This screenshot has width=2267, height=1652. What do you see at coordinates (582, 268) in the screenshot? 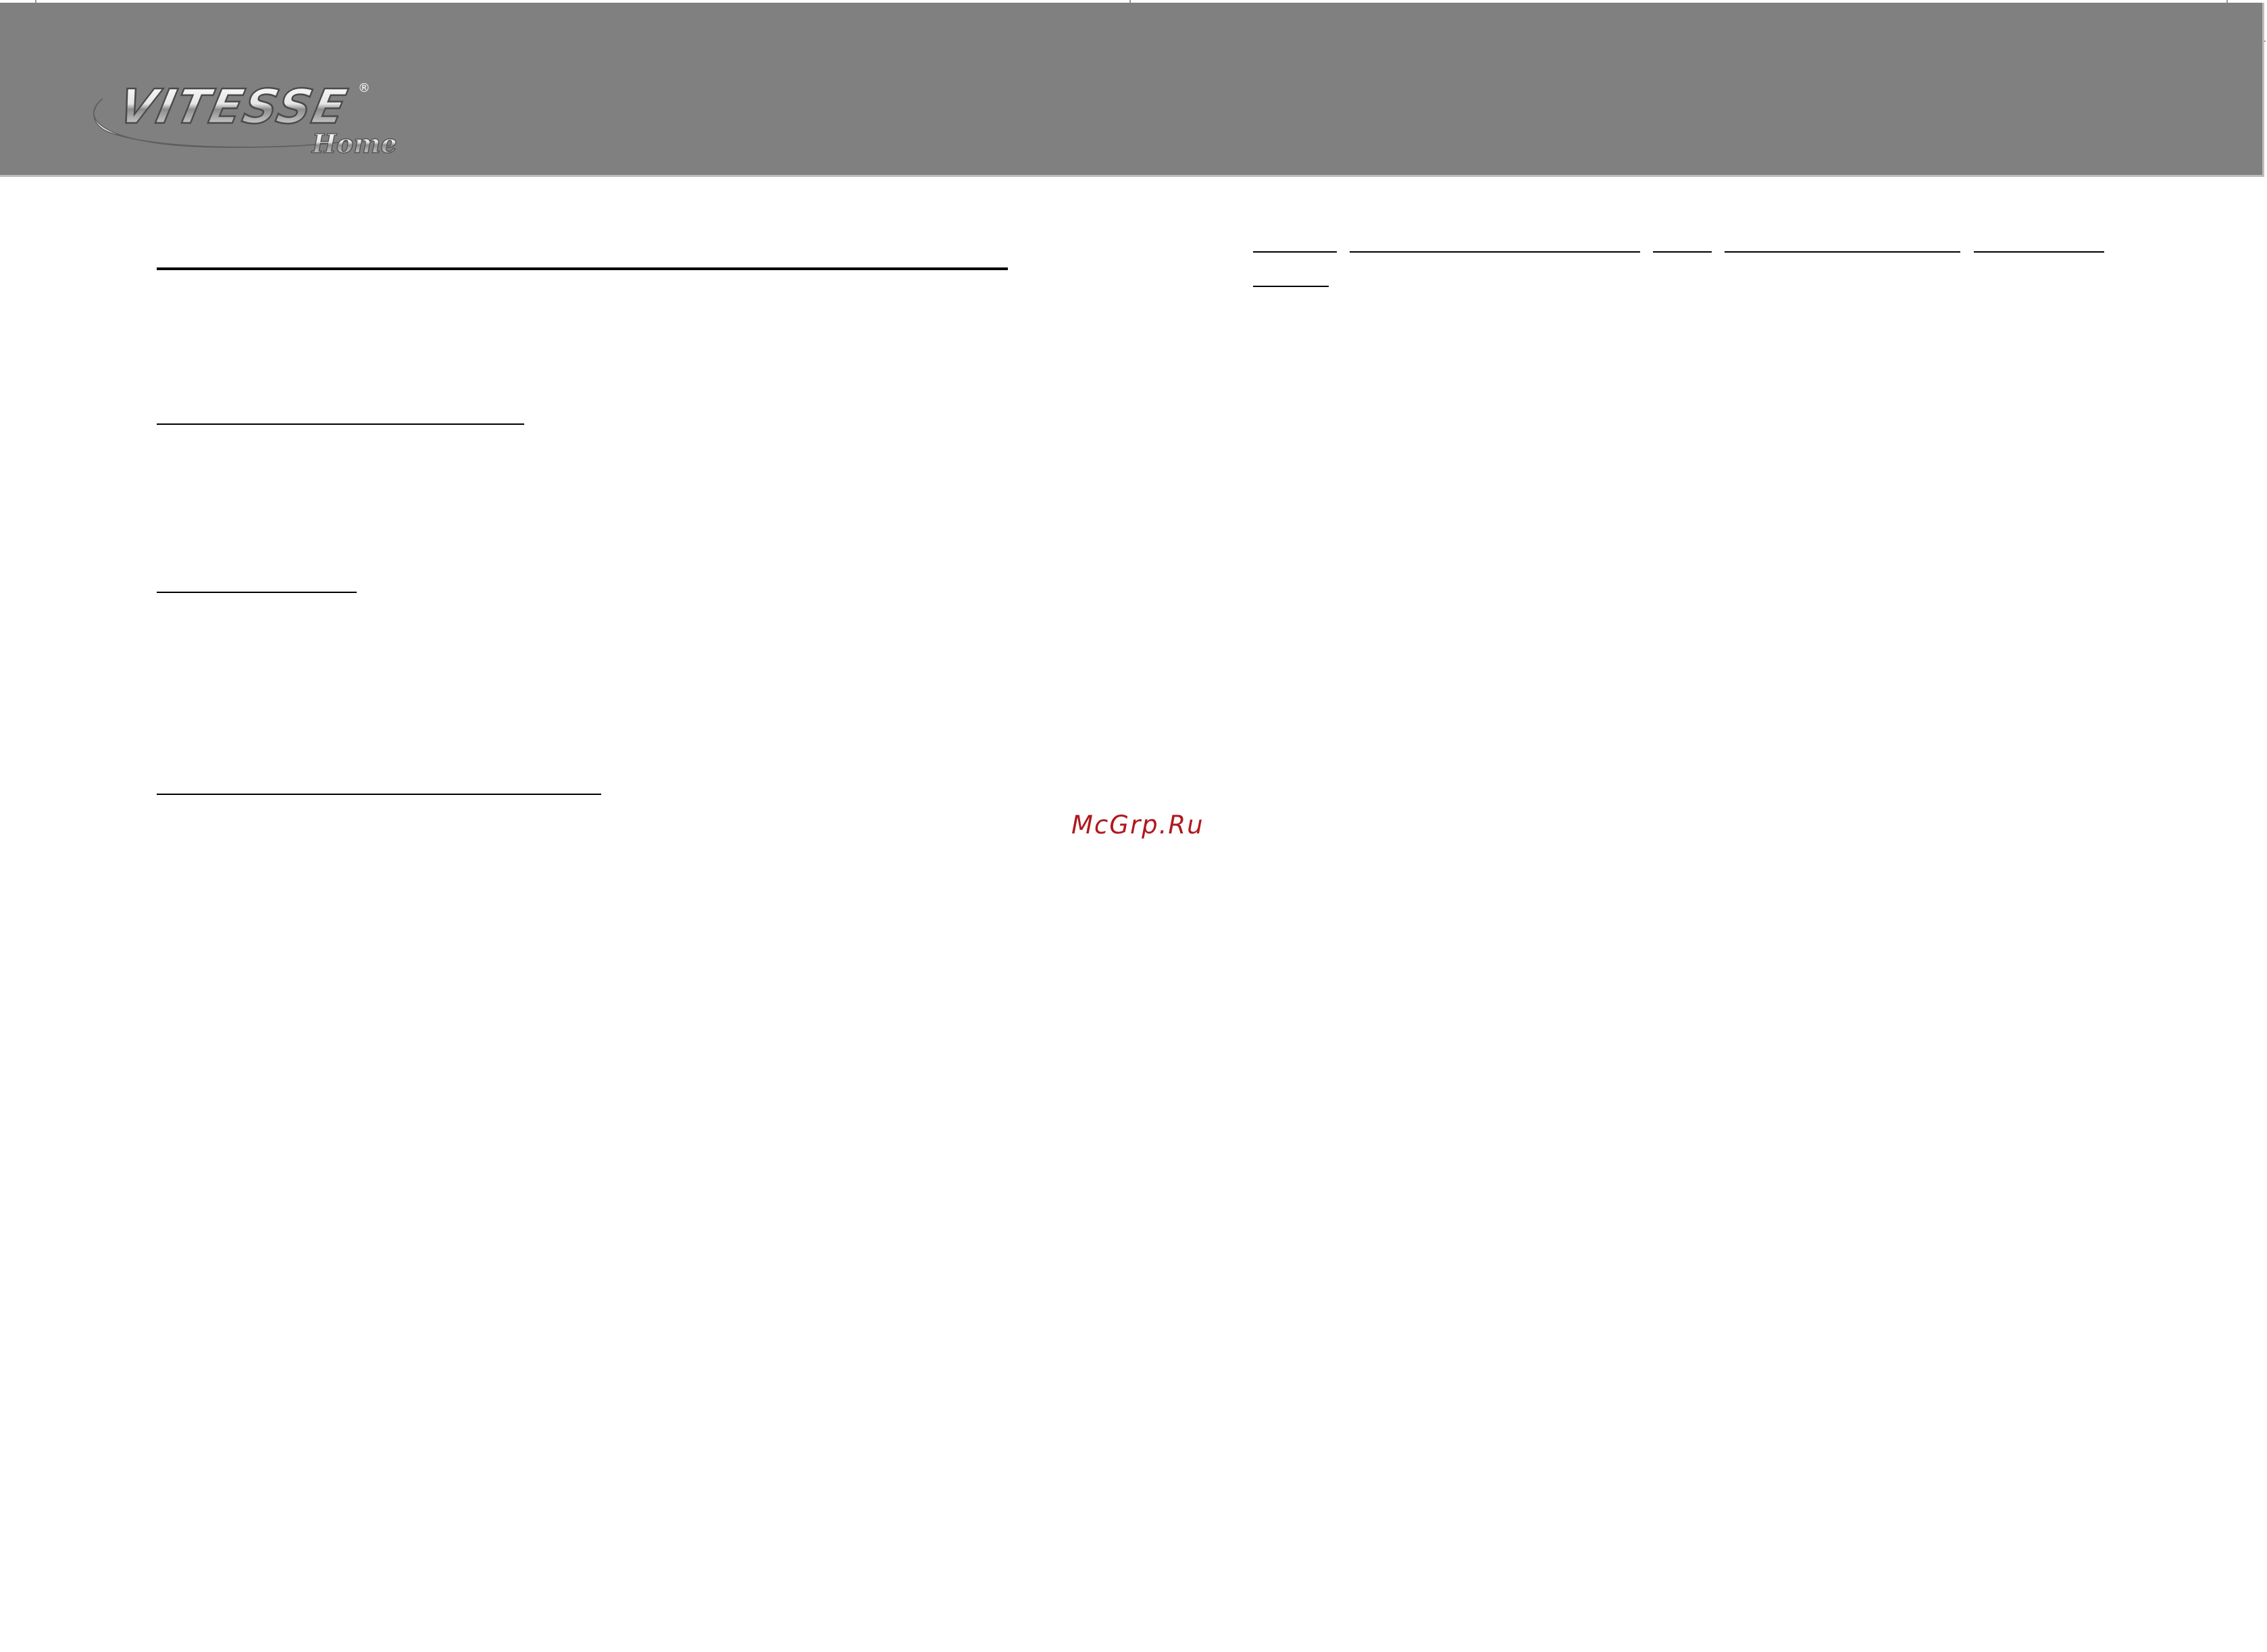
I see `title-rule` at bounding box center [582, 268].